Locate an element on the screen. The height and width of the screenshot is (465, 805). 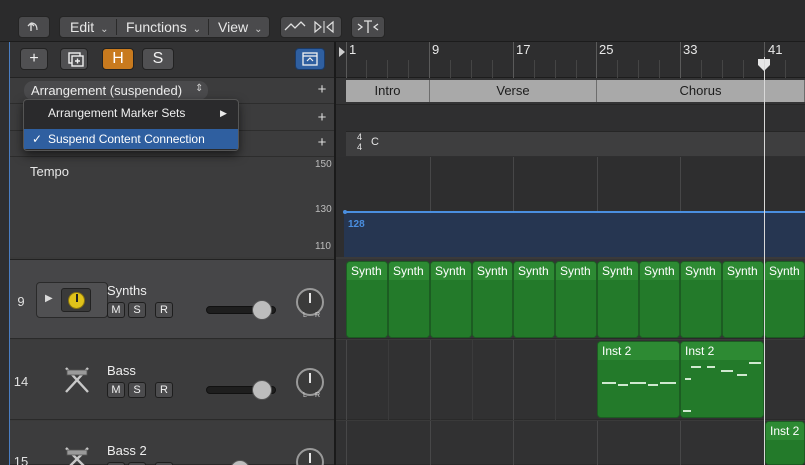
fit-icon is located at coordinates (368, 26).